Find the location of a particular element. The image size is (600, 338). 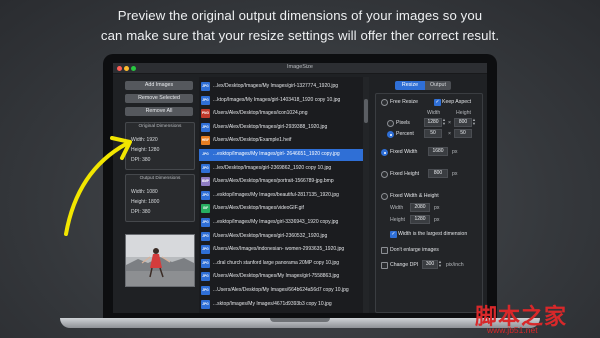

pixels-width-input: 1280 is located at coordinates (433, 122).